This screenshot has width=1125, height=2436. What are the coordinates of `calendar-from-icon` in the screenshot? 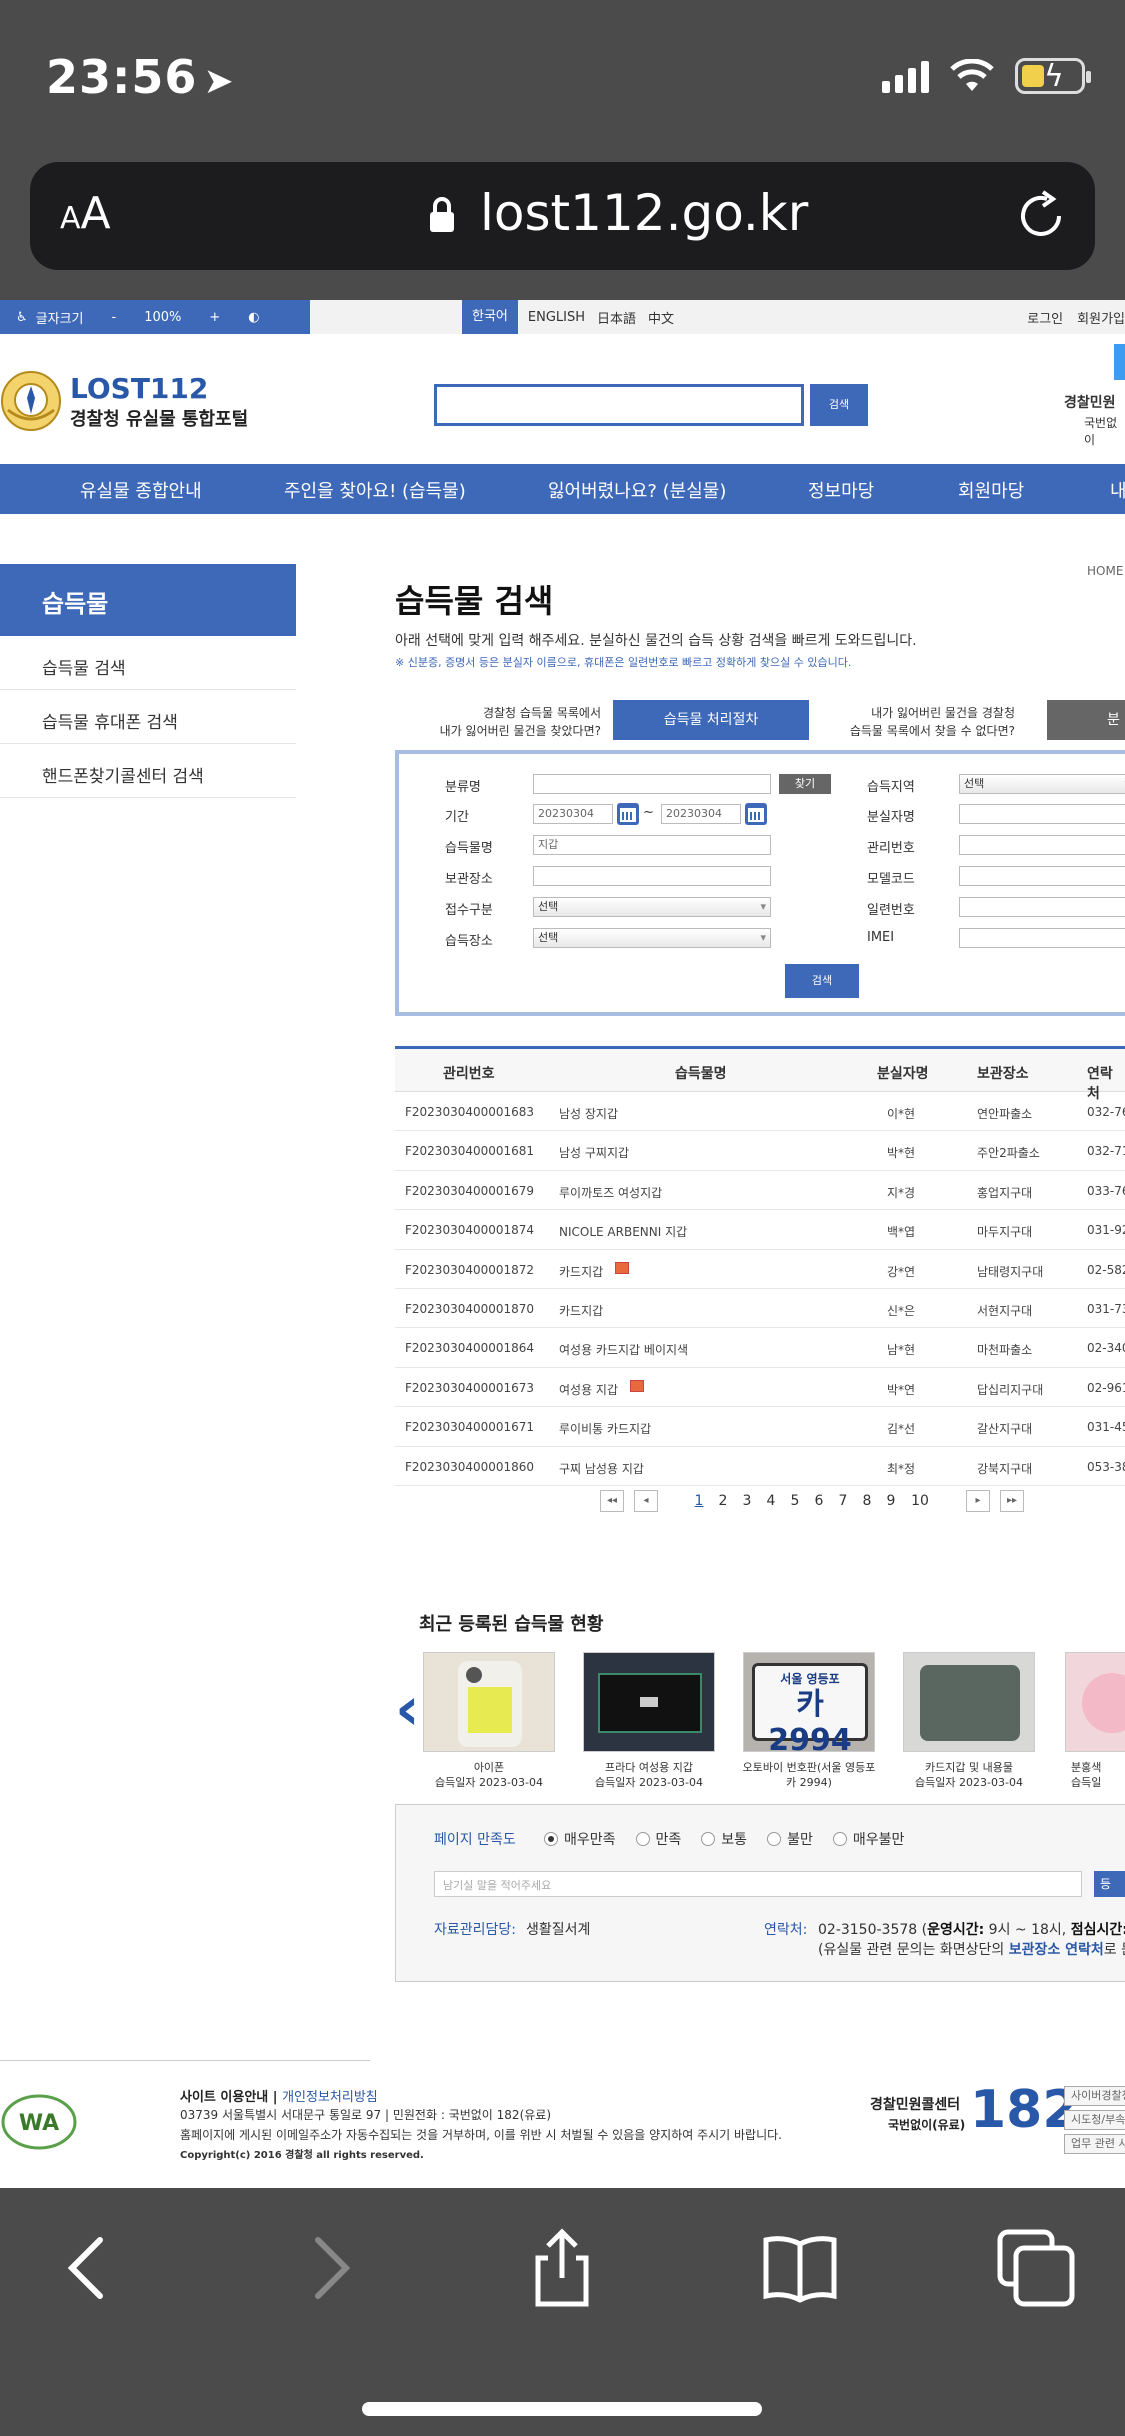 It's located at (628, 814).